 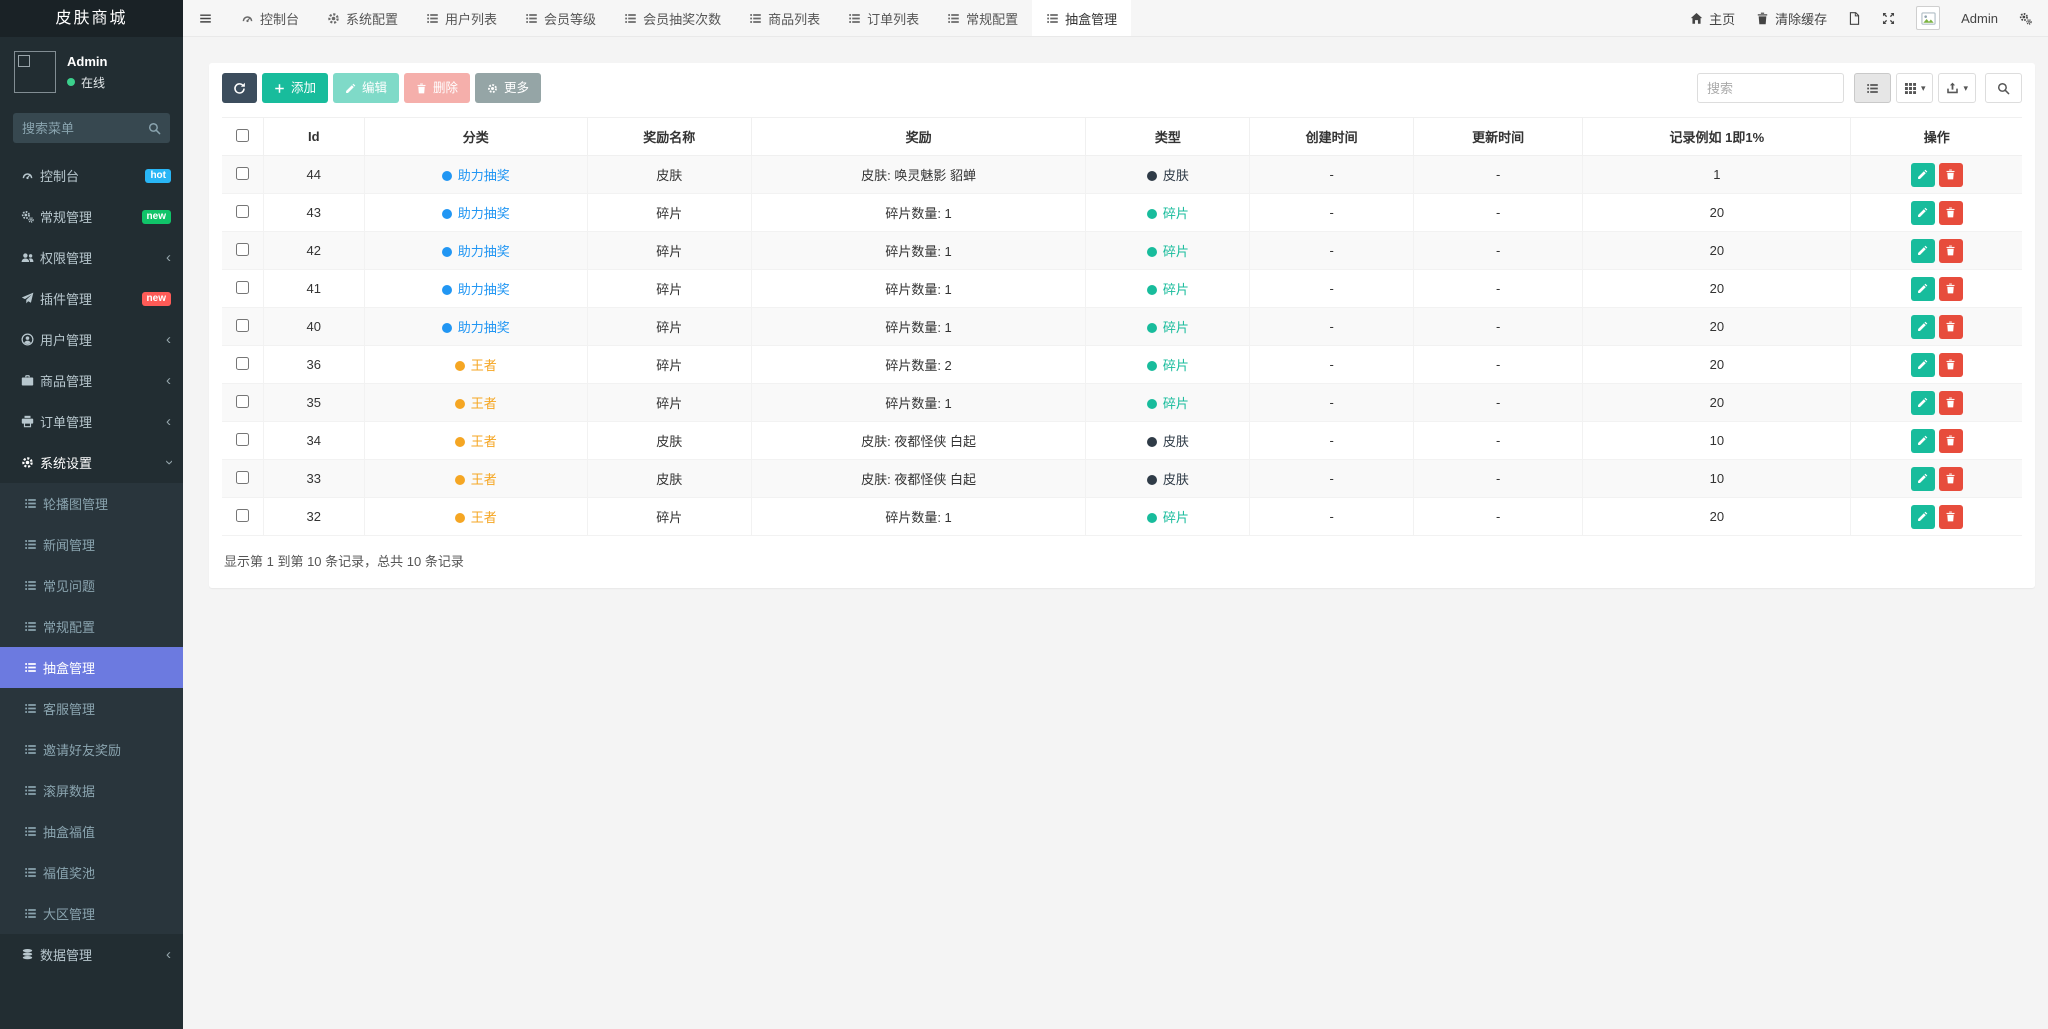 I want to click on tab-3: 会员等级, so click(x=560, y=18).